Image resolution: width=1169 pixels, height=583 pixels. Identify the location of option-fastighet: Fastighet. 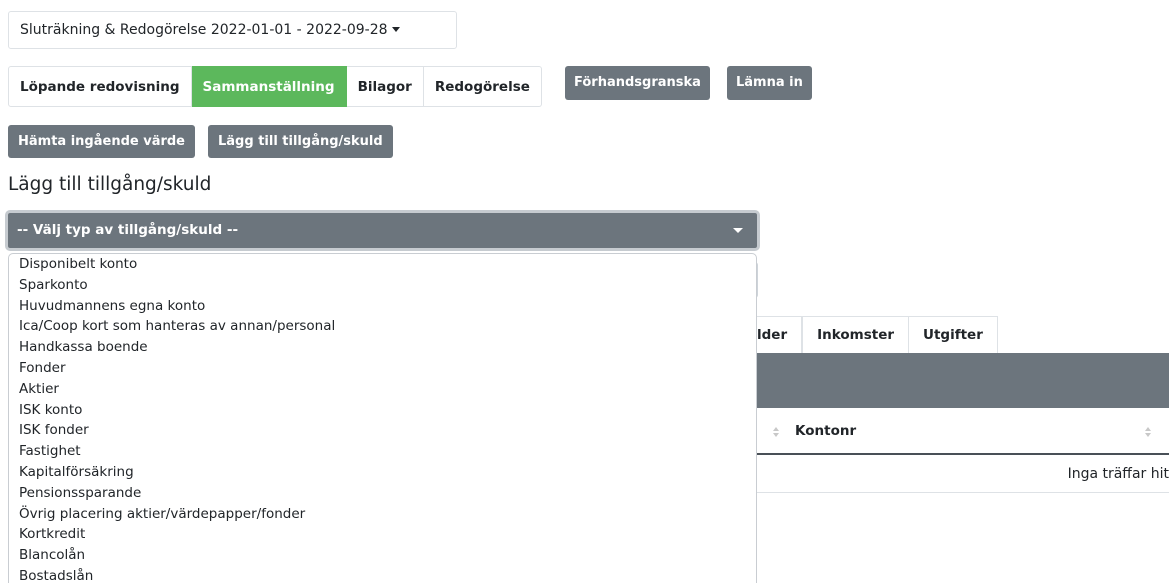
(382, 451).